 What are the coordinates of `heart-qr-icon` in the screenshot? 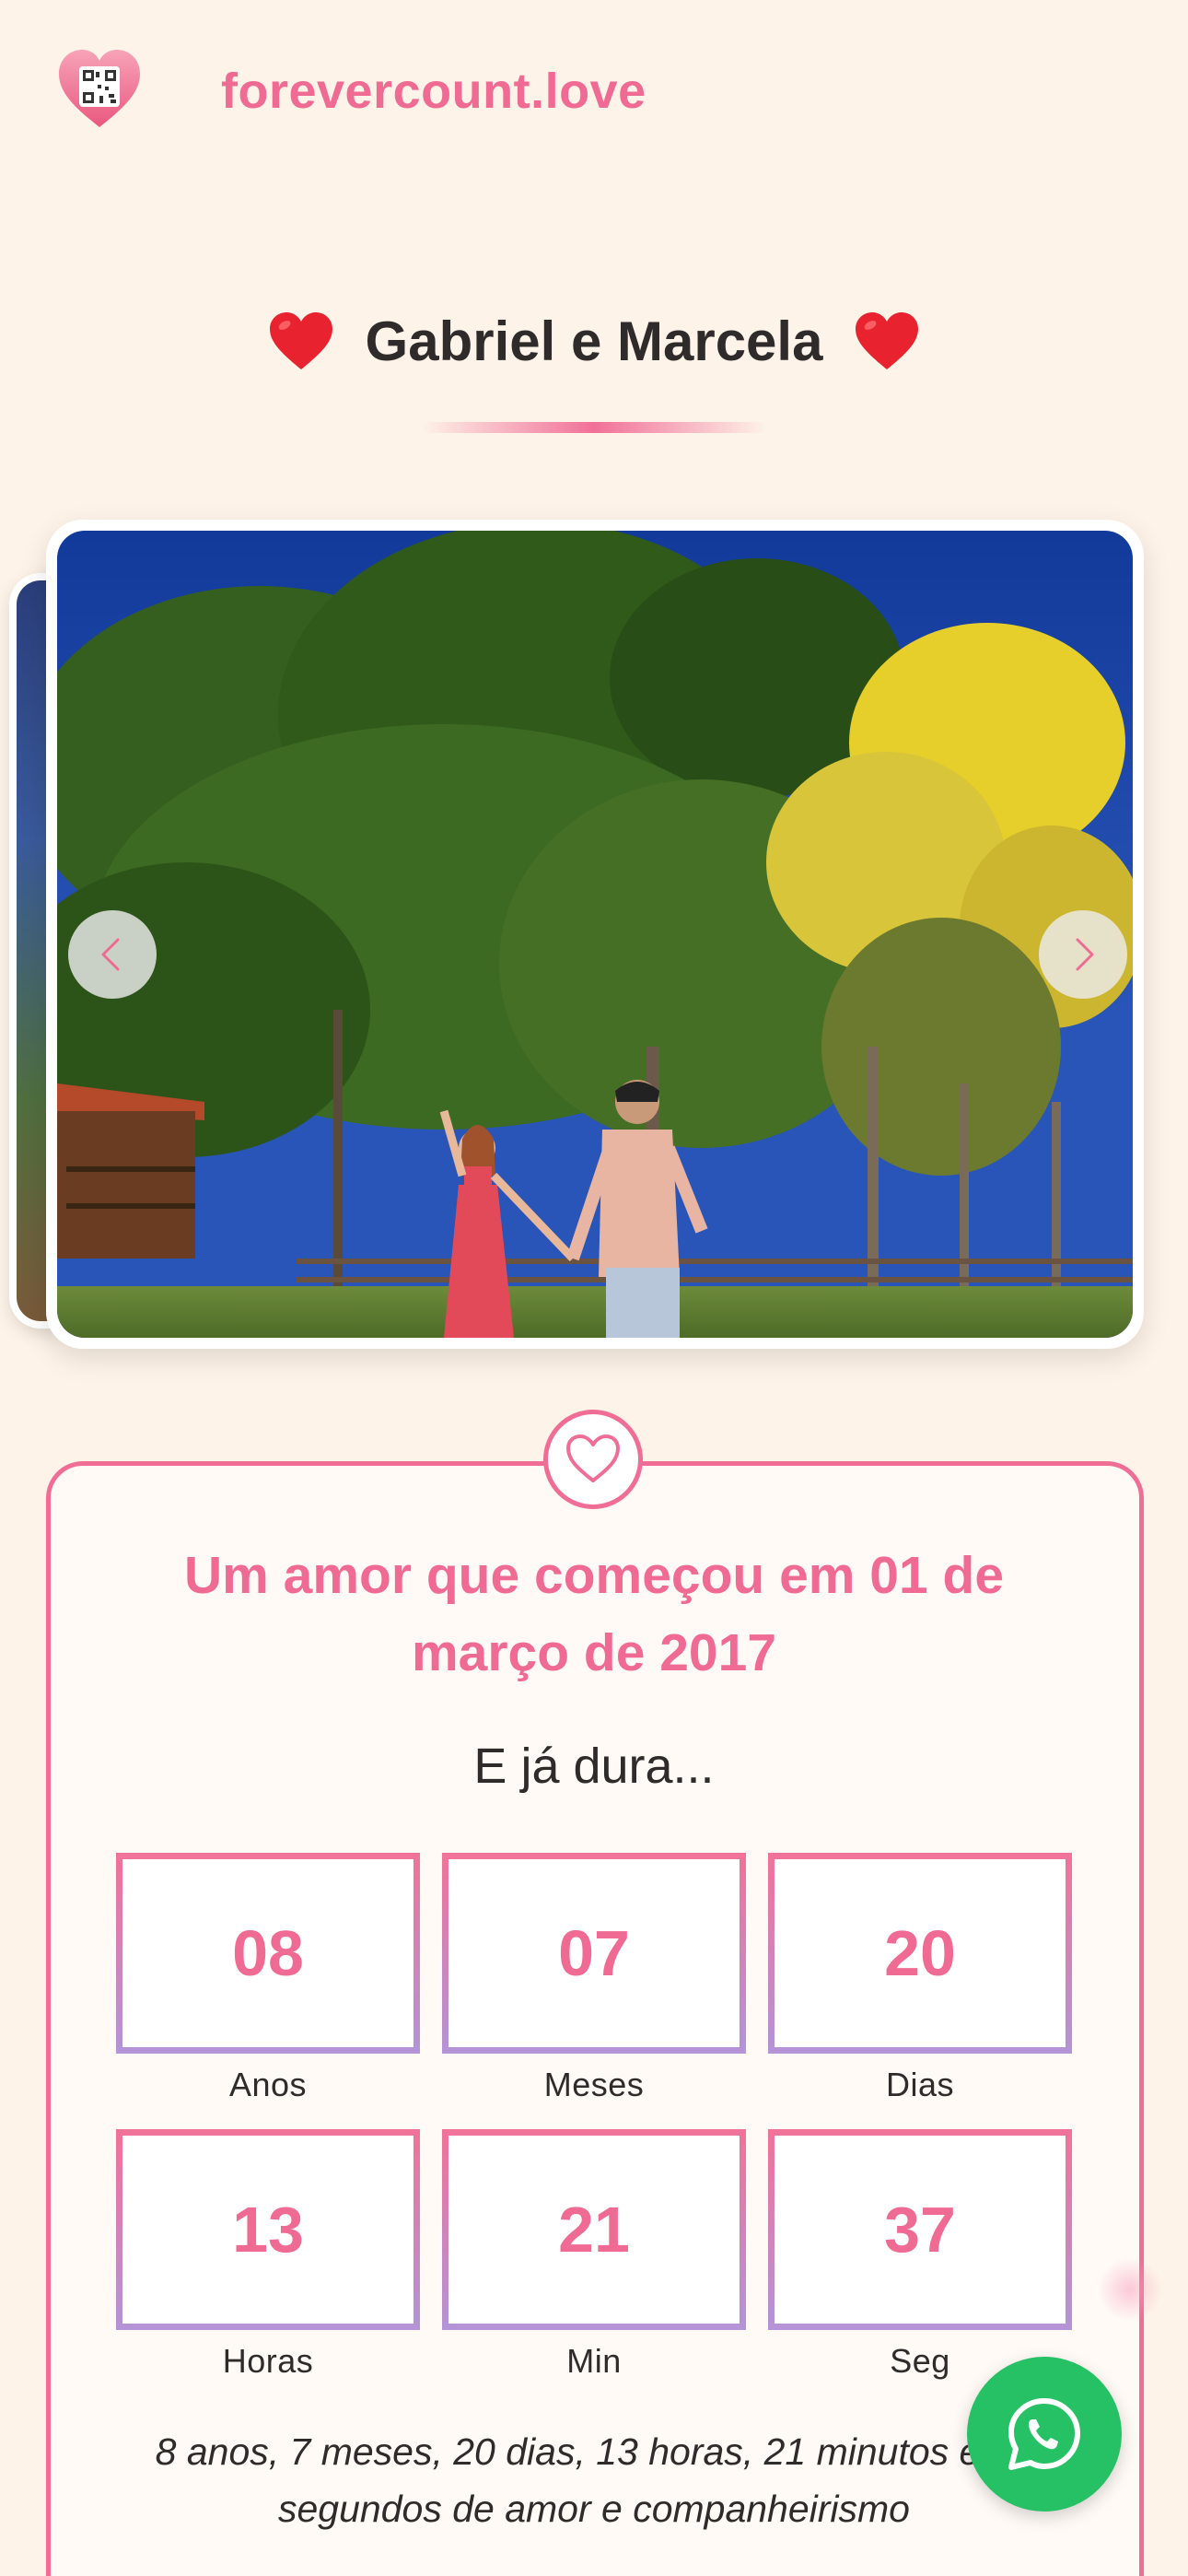 It's located at (99, 90).